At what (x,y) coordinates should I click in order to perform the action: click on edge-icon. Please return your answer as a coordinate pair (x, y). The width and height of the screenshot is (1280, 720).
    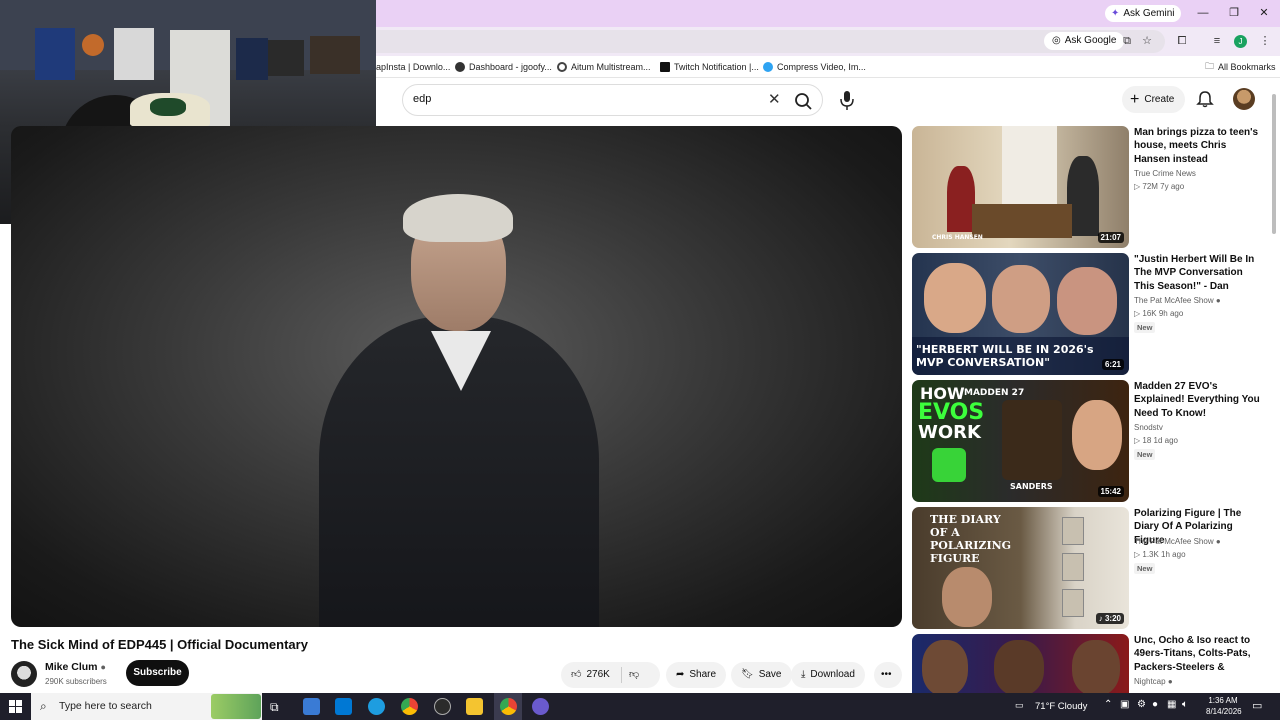
    Looking at the image, I should click on (376, 706).